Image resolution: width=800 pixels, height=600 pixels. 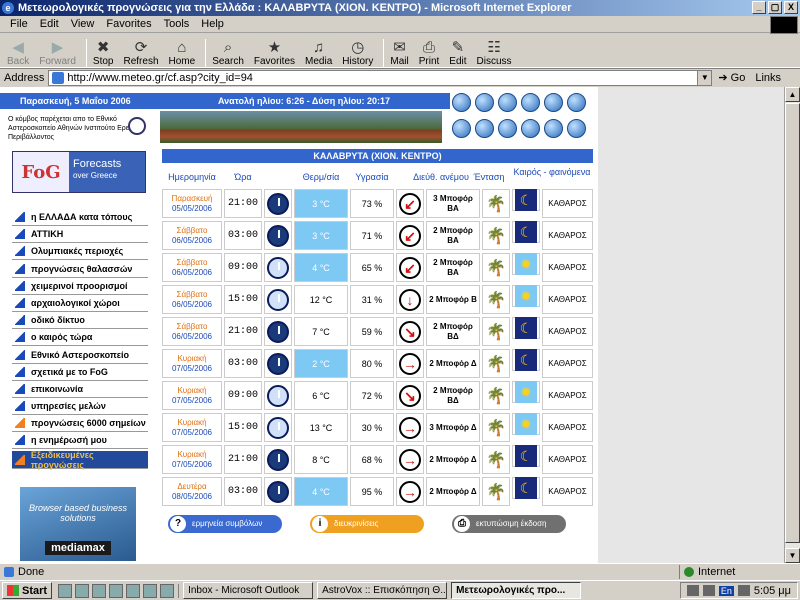 What do you see at coordinates (792, 94) in the screenshot?
I see `scroll-up-button: ▲` at bounding box center [792, 94].